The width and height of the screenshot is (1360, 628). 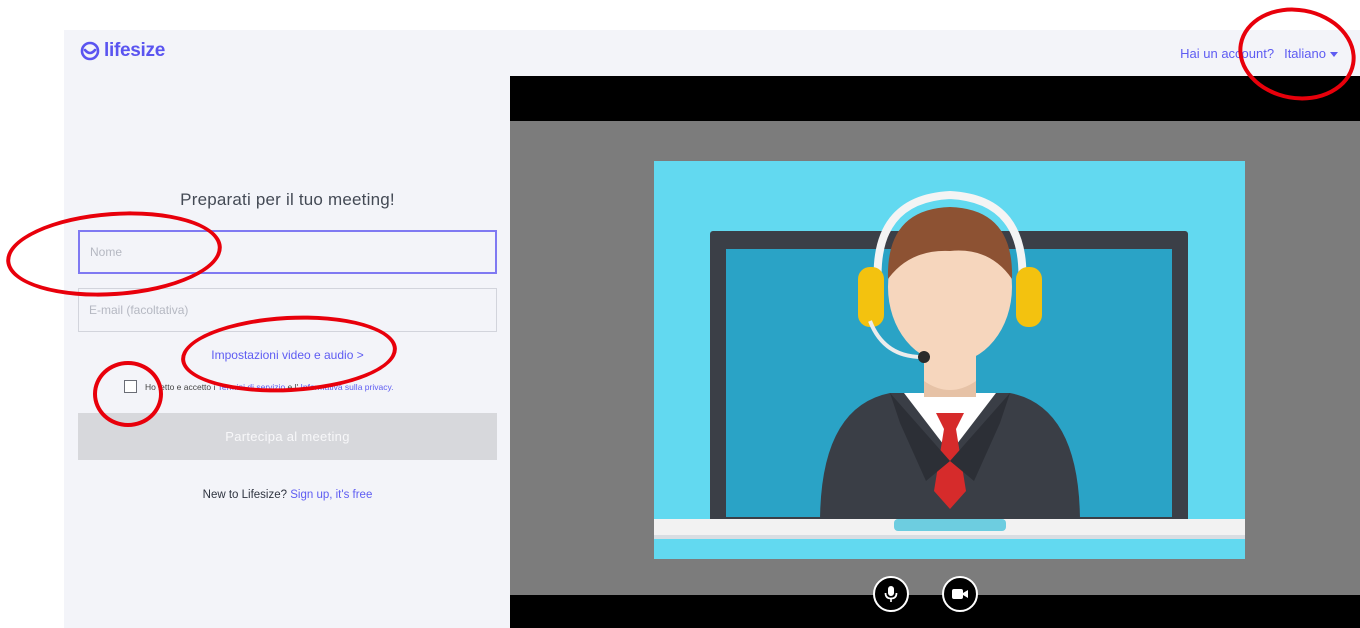 I want to click on chevron-down-icon, so click(x=1334, y=54).